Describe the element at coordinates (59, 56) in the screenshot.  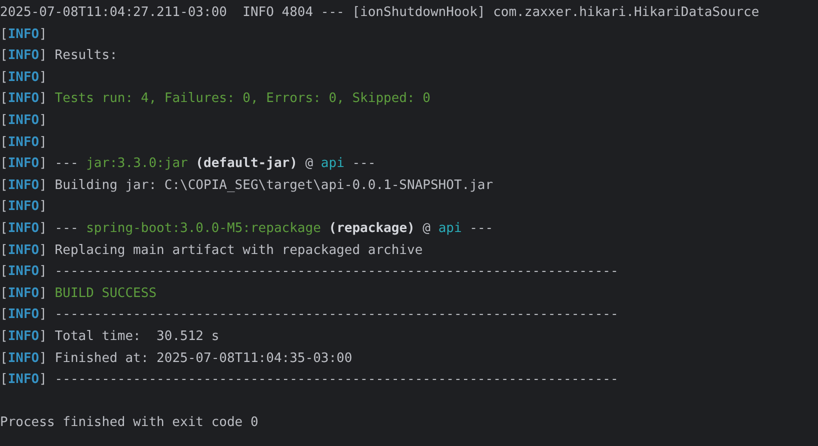
I see `log-line: [INFO] Results:` at that location.